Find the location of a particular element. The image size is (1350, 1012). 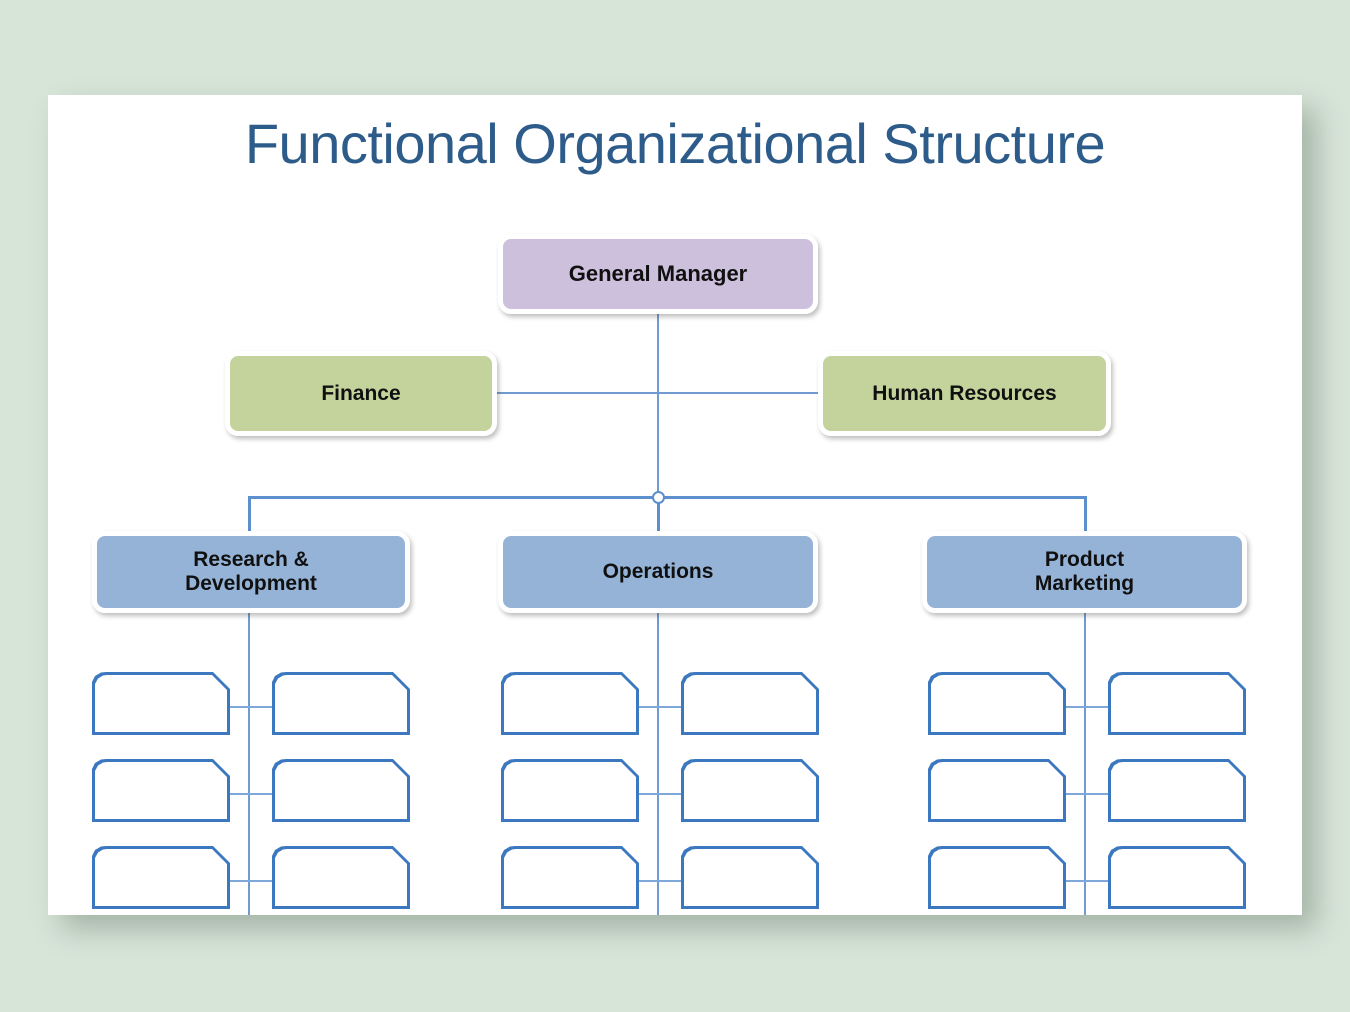

org-node-label-line1: Research & is located at coordinates (251, 560).